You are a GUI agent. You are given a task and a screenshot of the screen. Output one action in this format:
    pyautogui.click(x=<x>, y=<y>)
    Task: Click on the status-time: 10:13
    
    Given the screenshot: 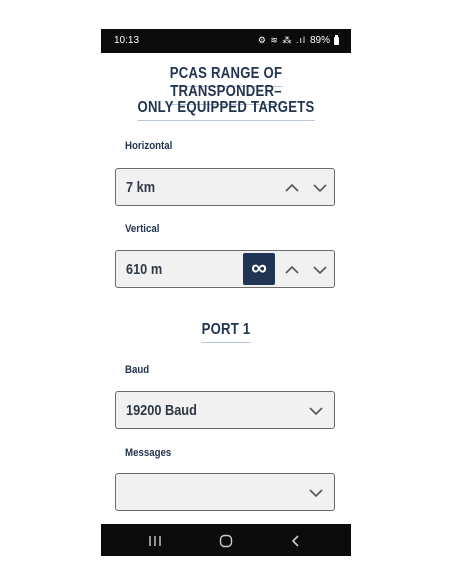 What is the action you would take?
    pyautogui.click(x=127, y=40)
    